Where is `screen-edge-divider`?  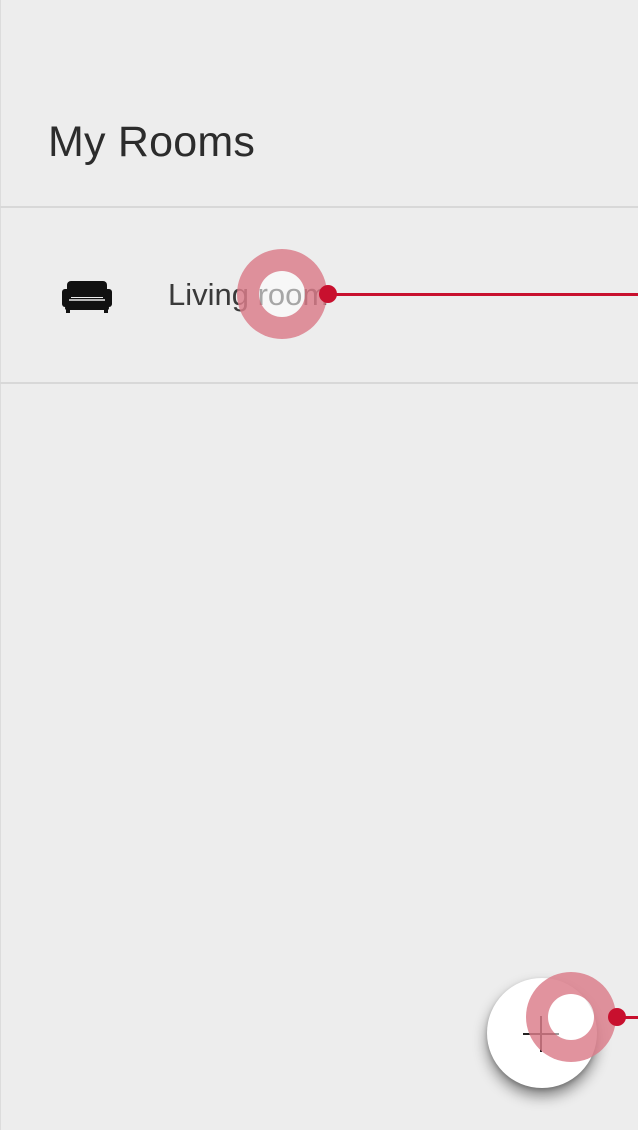
screen-edge-divider is located at coordinates (0, 565).